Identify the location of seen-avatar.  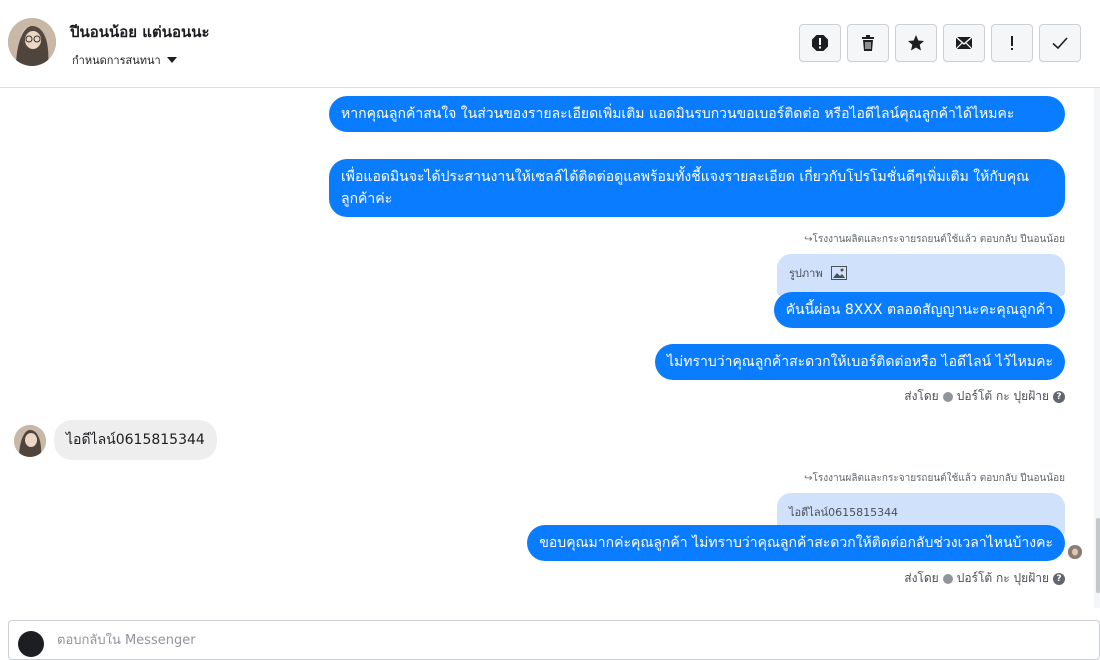
(1075, 552).